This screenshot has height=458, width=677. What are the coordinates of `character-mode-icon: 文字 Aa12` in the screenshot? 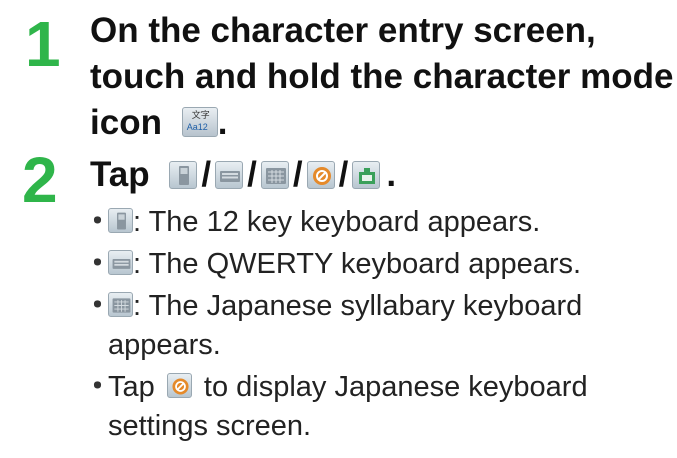 It's located at (199, 122).